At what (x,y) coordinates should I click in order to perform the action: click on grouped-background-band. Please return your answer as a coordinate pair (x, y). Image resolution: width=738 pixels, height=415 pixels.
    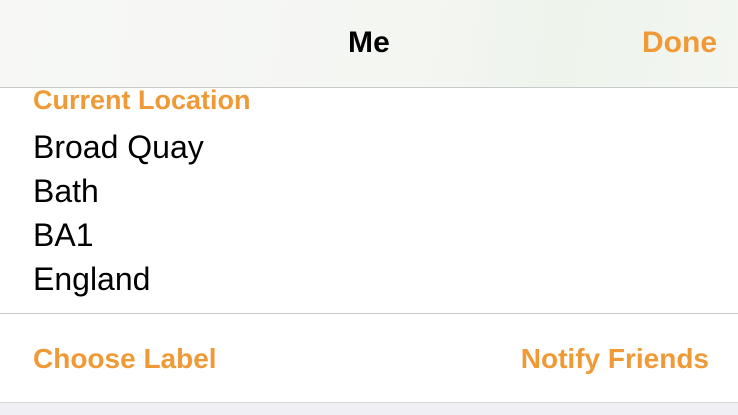
    Looking at the image, I should click on (369, 408).